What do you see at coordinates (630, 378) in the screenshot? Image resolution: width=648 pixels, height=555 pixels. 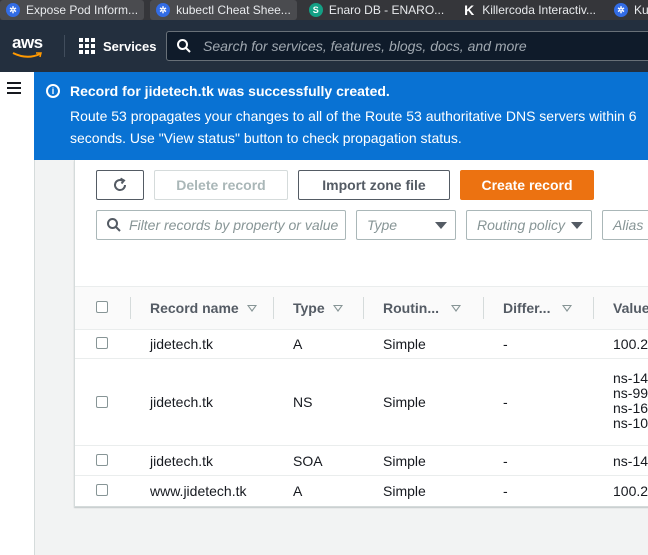 I see `record-value-line: ns-14` at bounding box center [630, 378].